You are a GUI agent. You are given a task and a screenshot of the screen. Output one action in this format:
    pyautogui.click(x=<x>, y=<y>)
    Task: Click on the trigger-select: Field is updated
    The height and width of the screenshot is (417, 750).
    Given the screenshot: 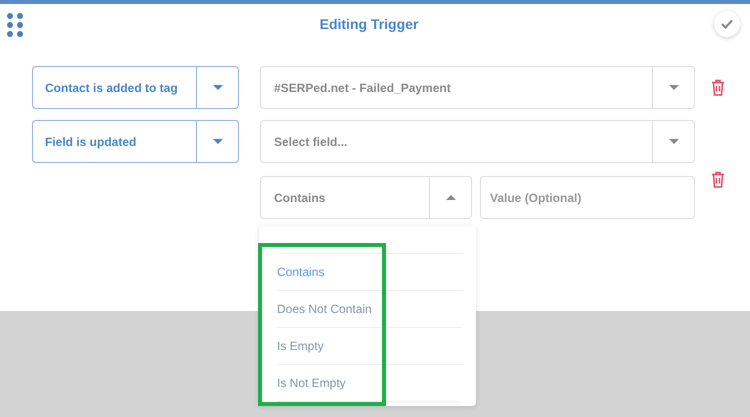 What is the action you would take?
    pyautogui.click(x=135, y=141)
    